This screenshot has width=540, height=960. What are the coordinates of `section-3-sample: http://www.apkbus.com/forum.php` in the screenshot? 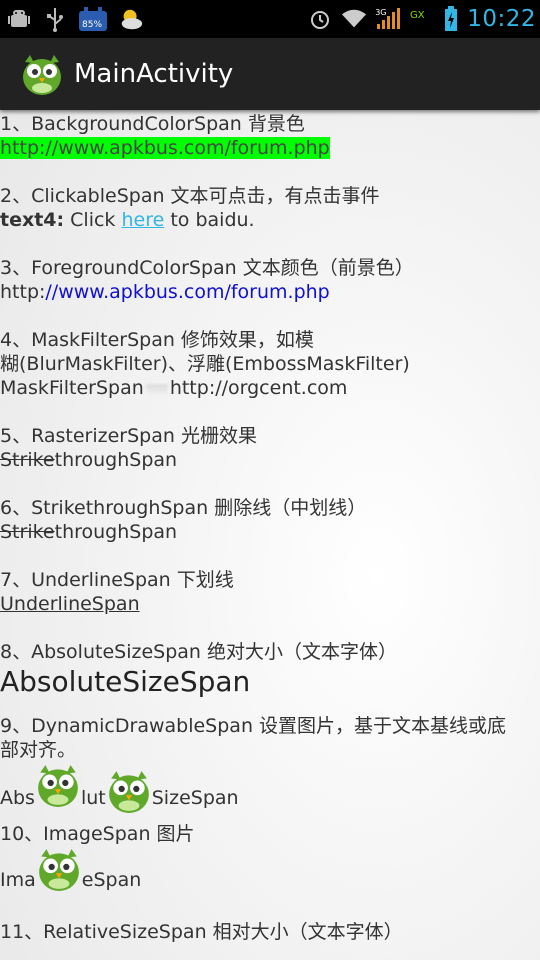 It's located at (270, 292).